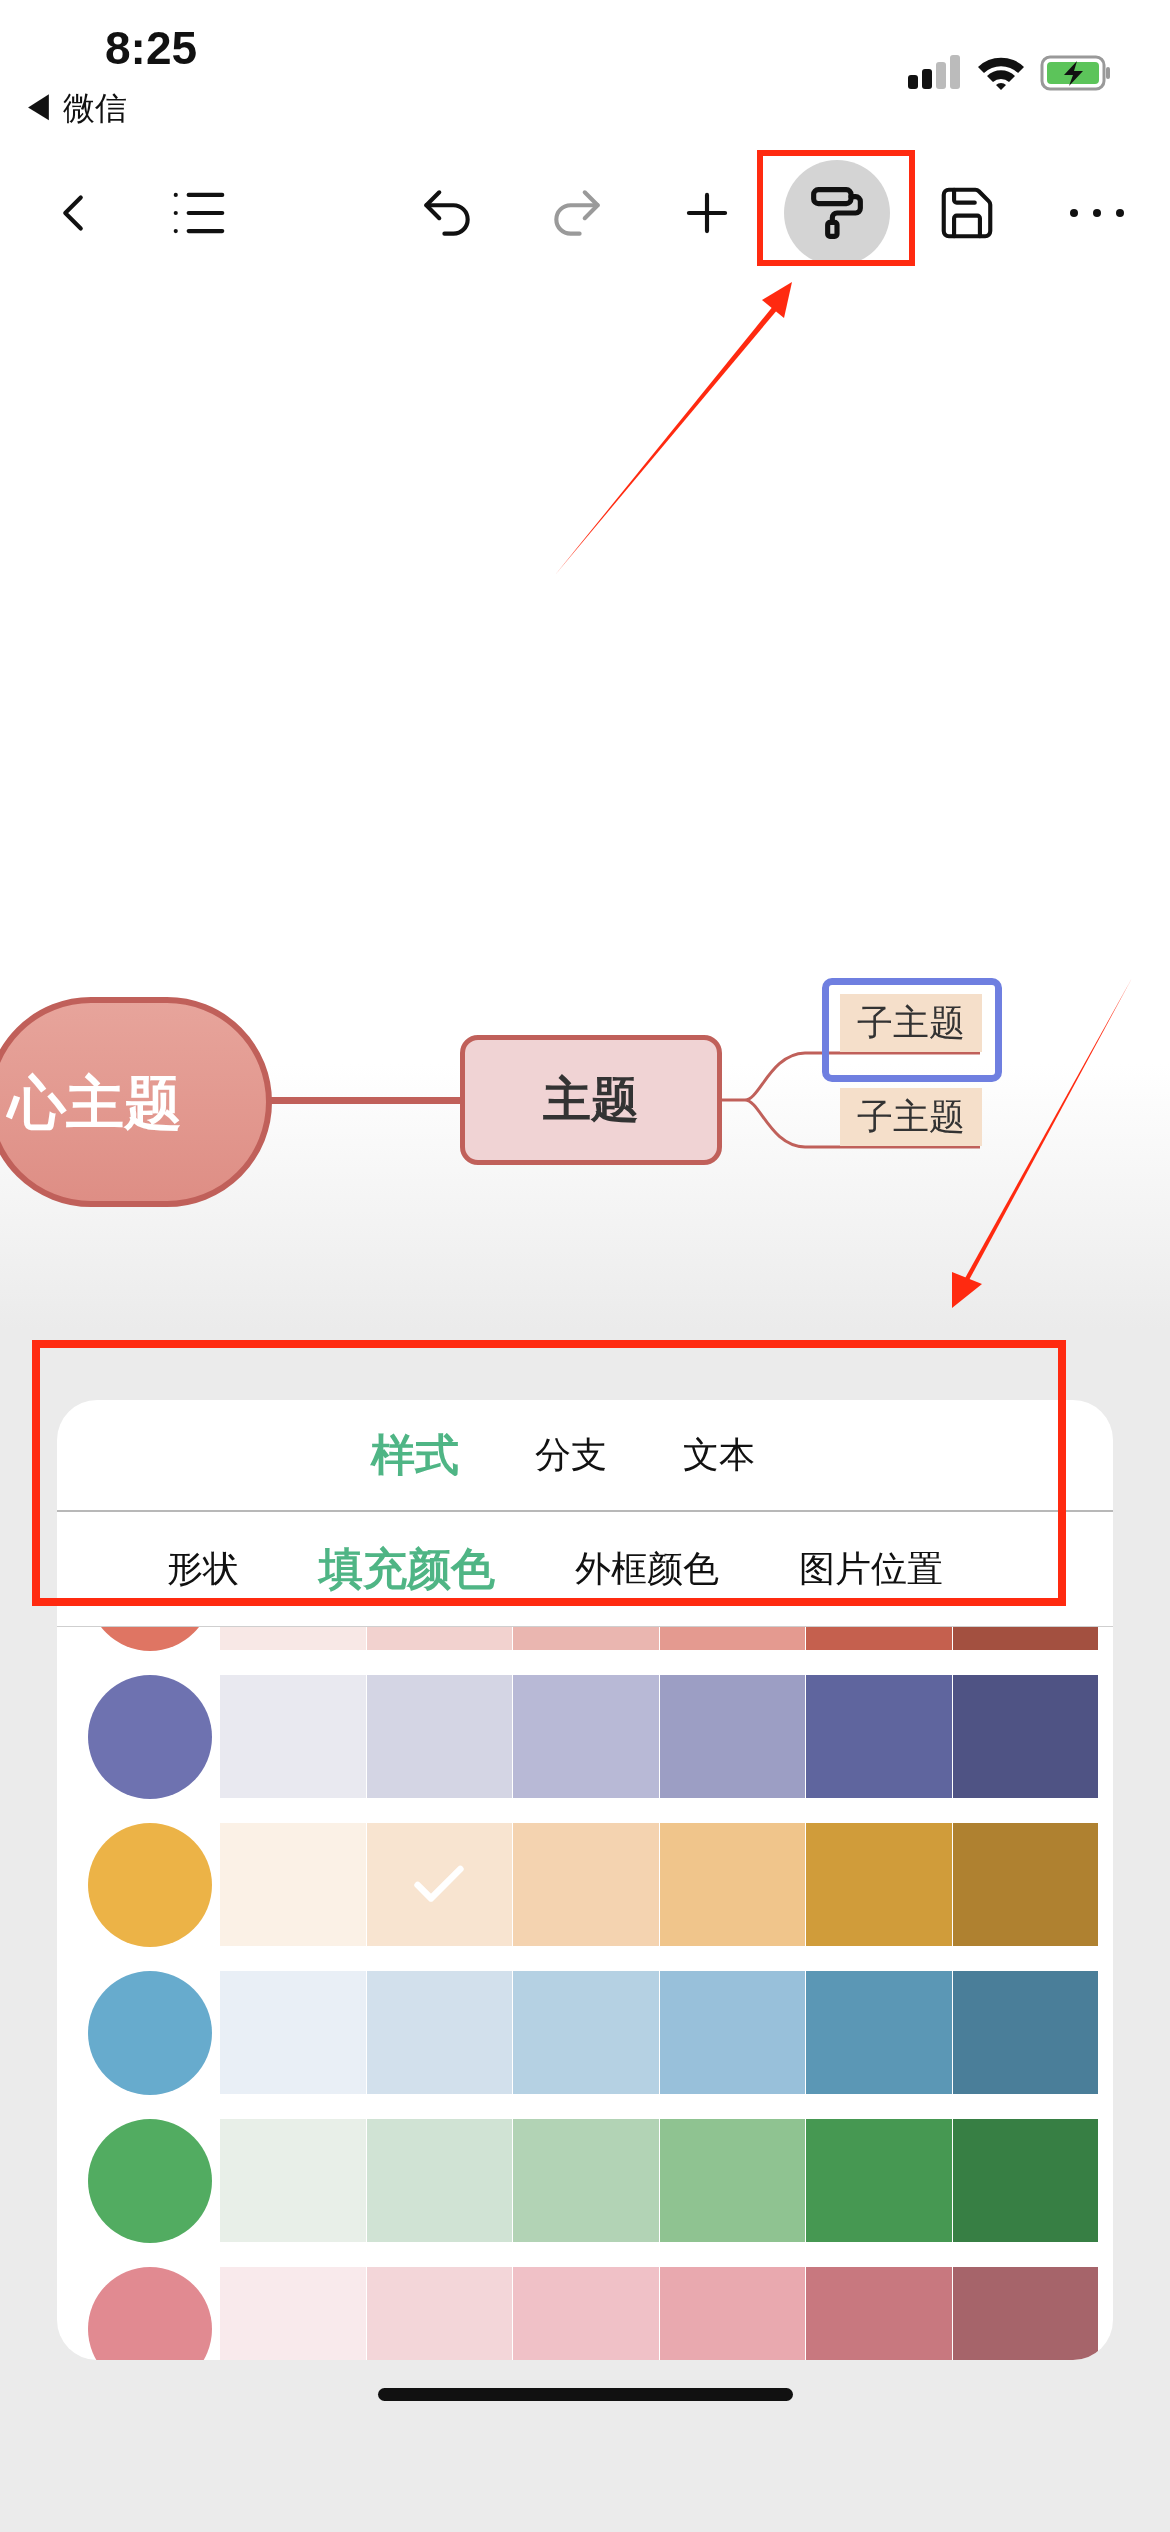 The height and width of the screenshot is (2532, 1170). Describe the element at coordinates (647, 1569) in the screenshot. I see `panel-subtab: 外框颜色` at that location.